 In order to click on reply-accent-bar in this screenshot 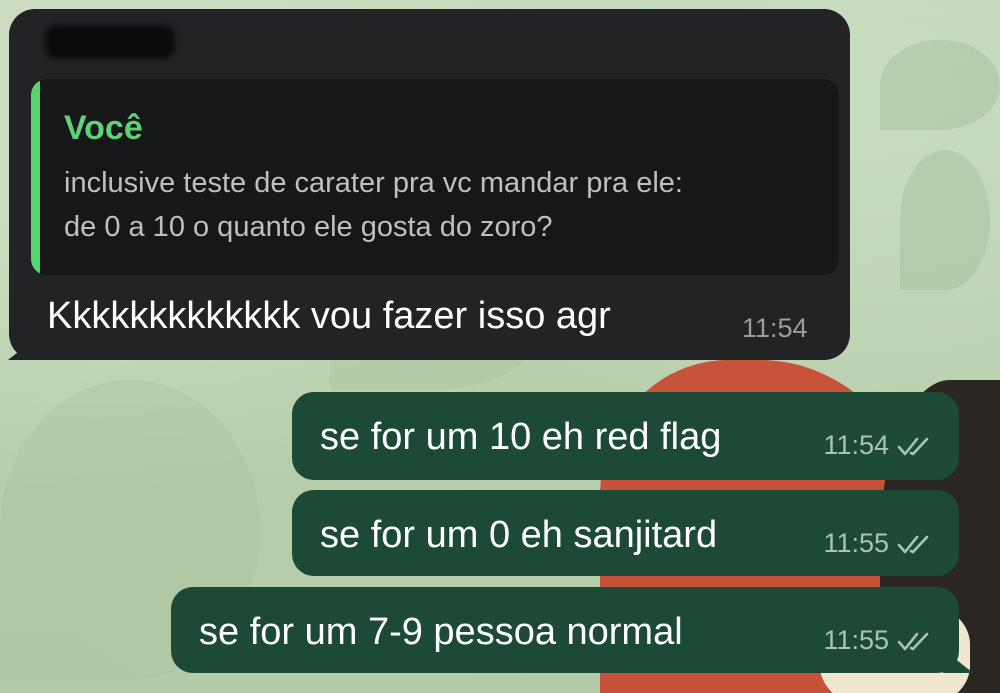, I will do `click(35, 177)`.